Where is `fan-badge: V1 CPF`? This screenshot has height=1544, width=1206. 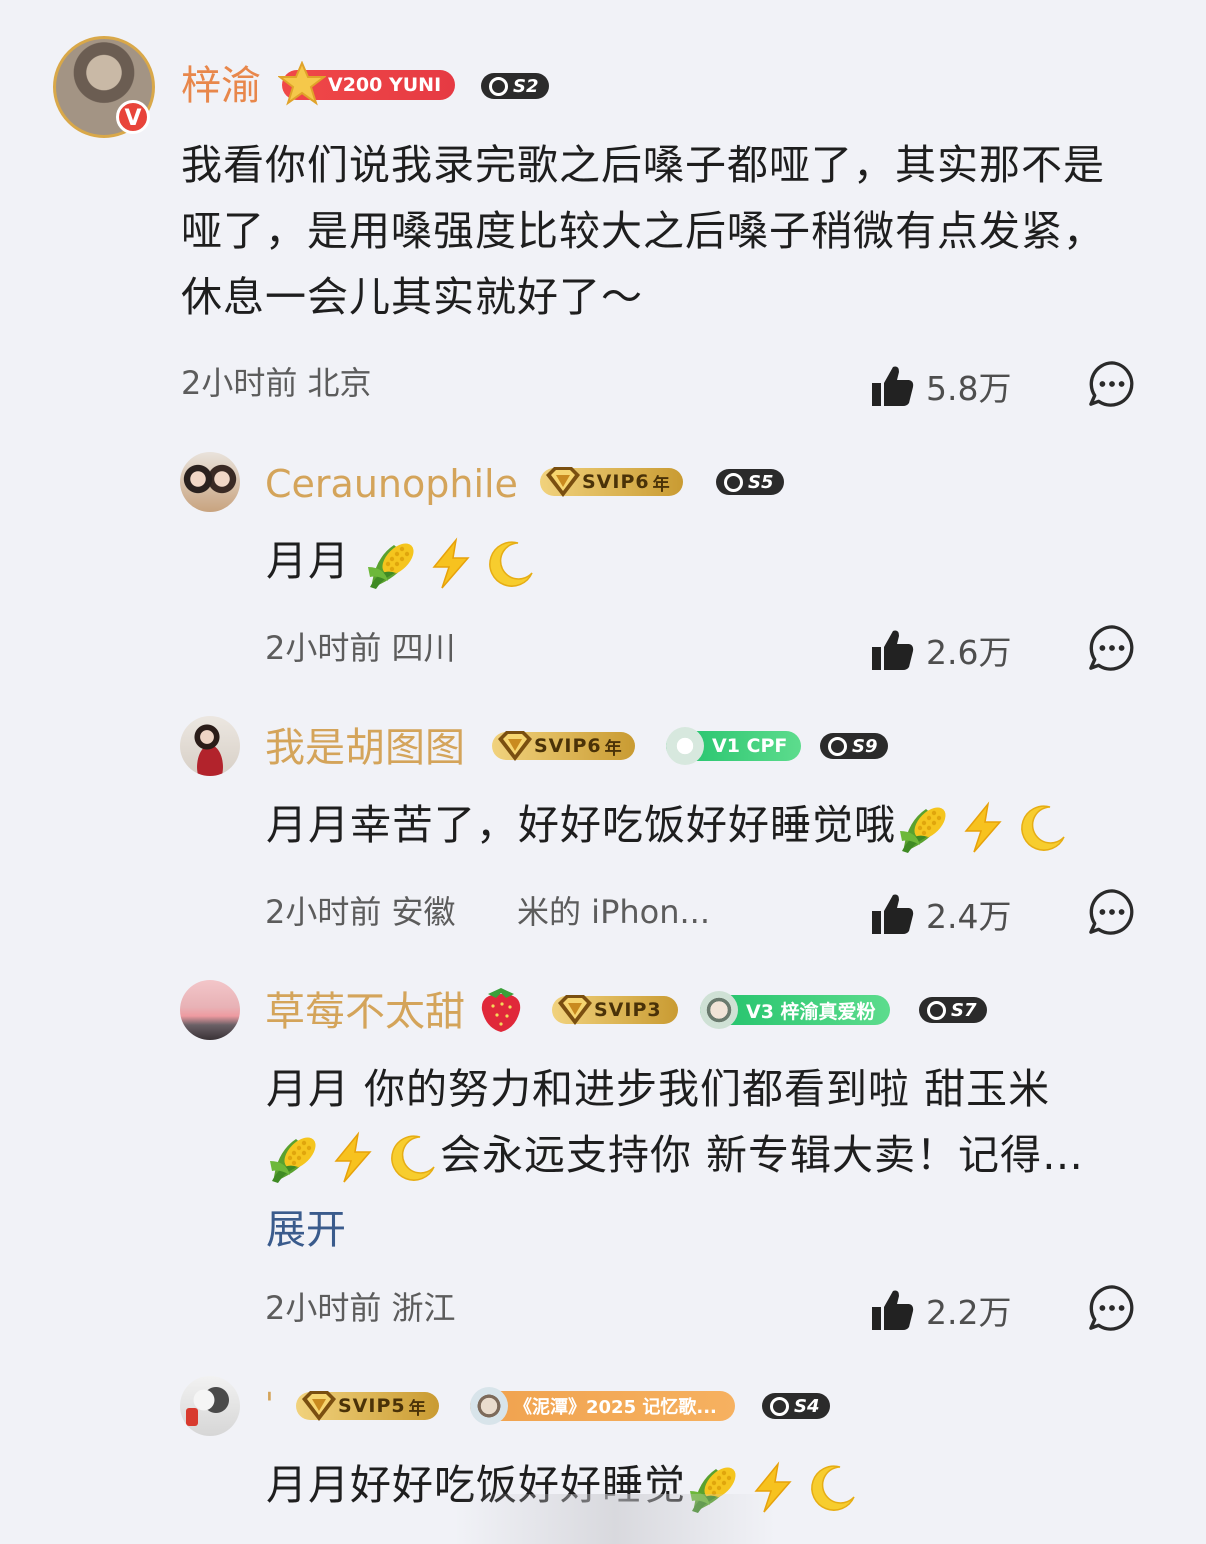
fan-badge: V1 CPF is located at coordinates (734, 746).